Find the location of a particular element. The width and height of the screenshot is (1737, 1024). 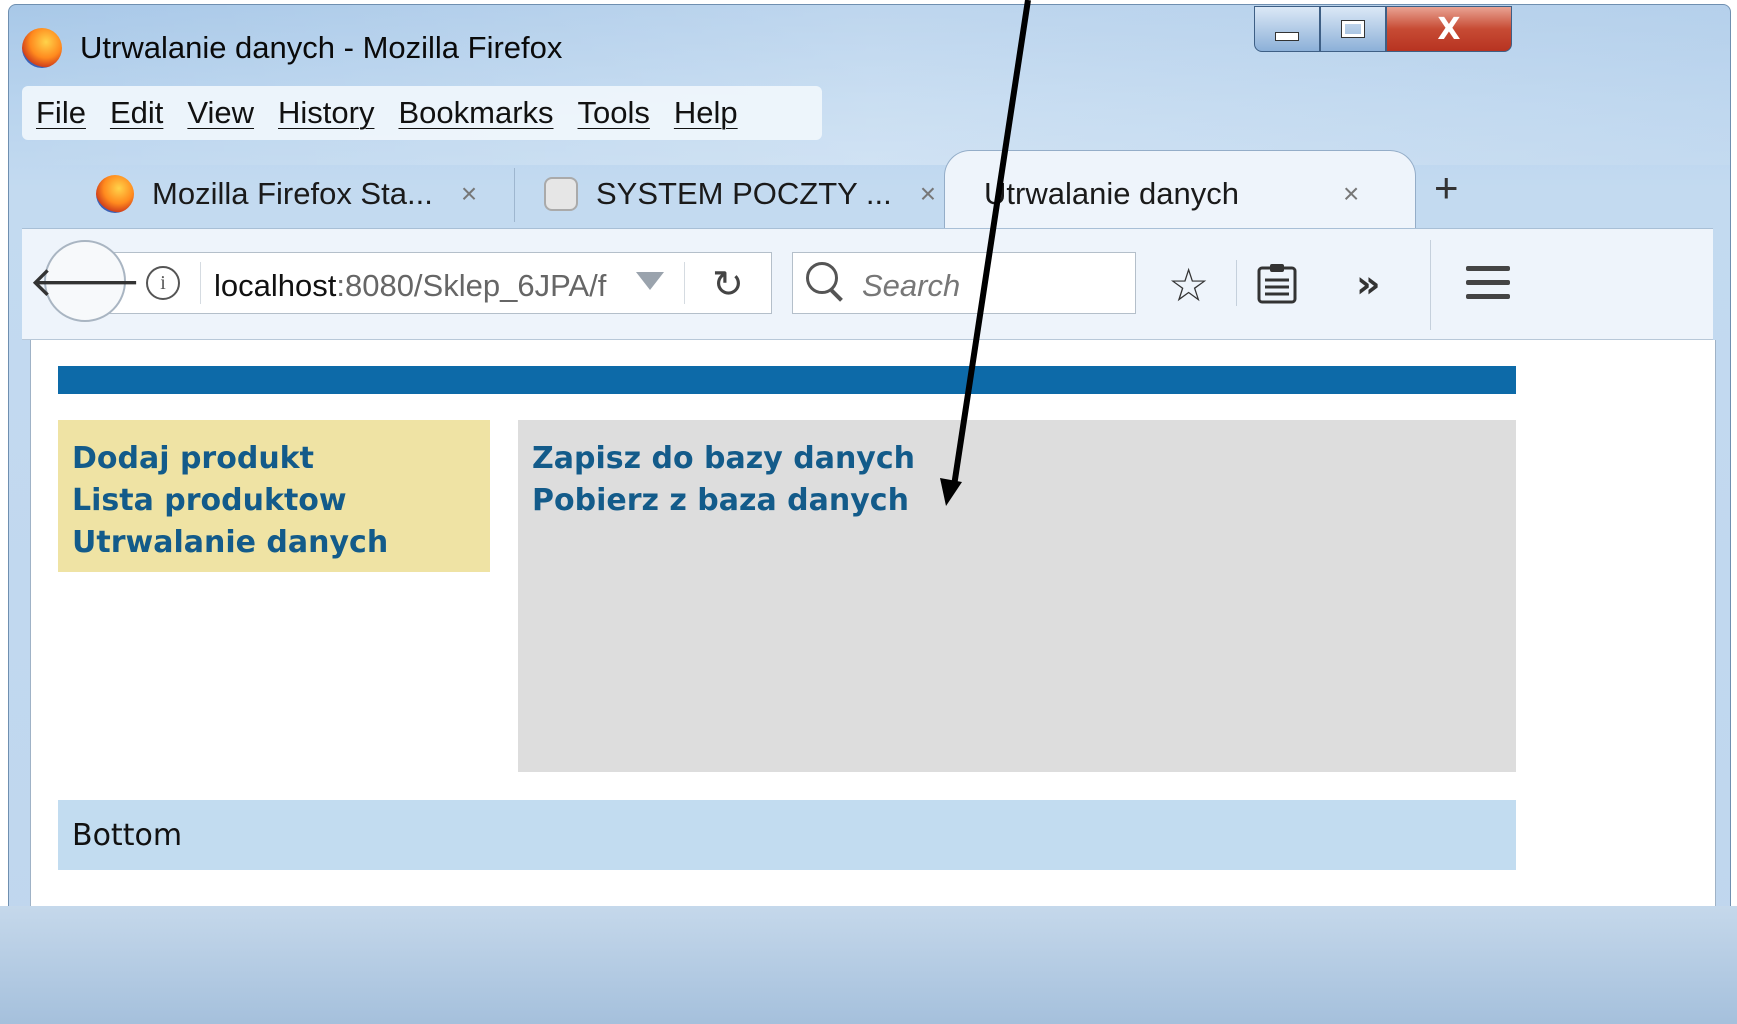

annotation-arrow is located at coordinates (985, 253).